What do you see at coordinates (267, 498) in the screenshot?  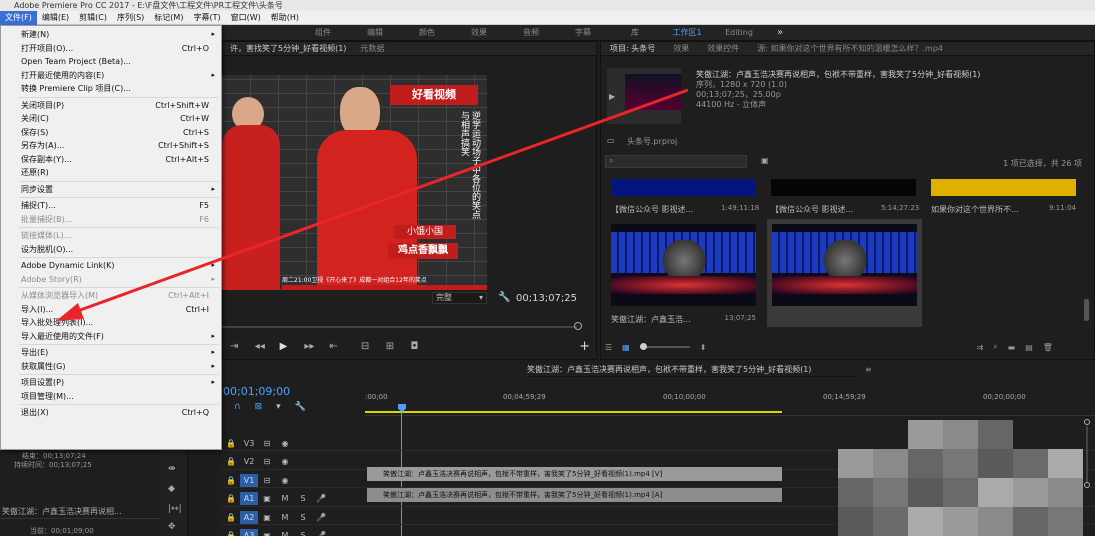 I see `mute-icon: ▣` at bounding box center [267, 498].